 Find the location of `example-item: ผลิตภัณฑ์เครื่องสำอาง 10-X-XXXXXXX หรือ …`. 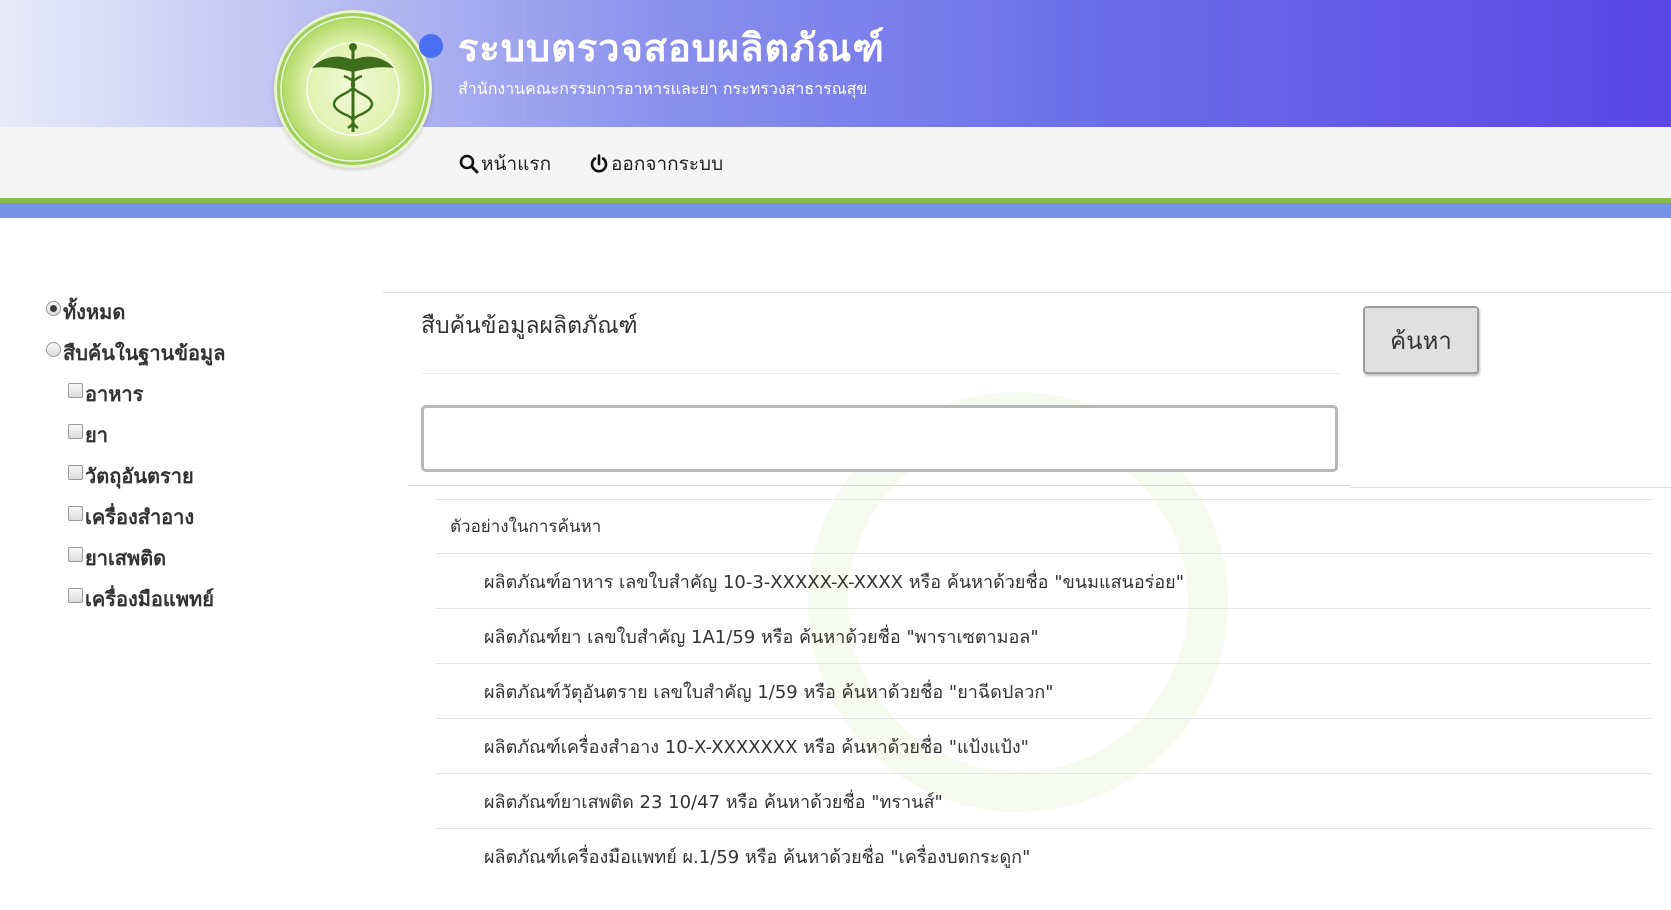

example-item: ผลิตภัณฑ์เครื่องสำอาง 10-X-XXXXXXX หรือ … is located at coordinates (1043, 746).